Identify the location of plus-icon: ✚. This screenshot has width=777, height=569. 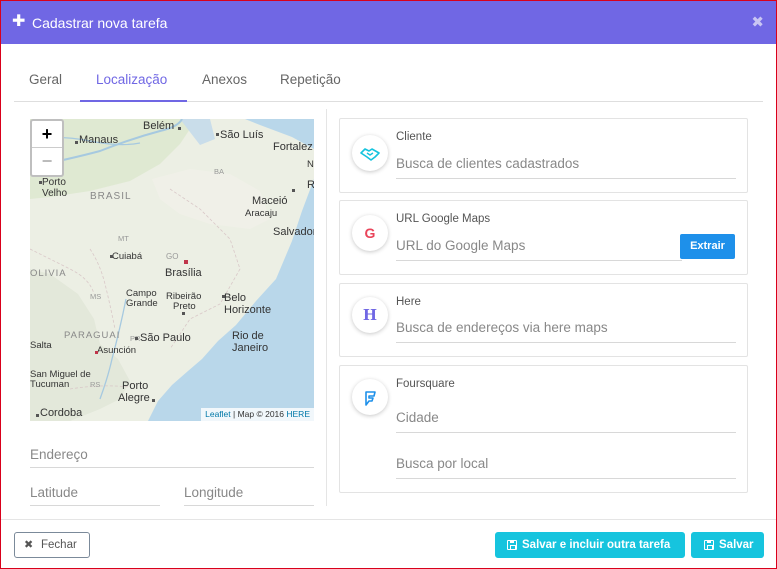
(19, 21).